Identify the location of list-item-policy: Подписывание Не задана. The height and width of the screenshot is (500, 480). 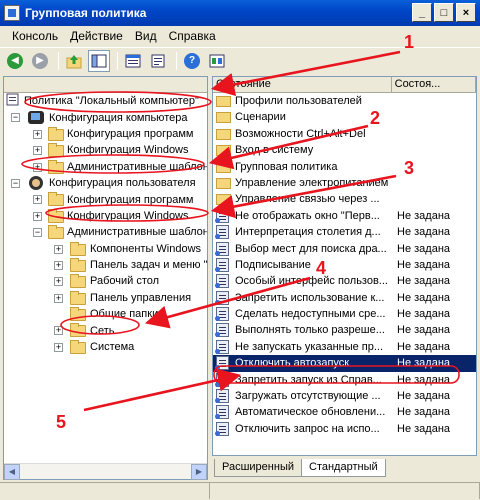
(344, 265).